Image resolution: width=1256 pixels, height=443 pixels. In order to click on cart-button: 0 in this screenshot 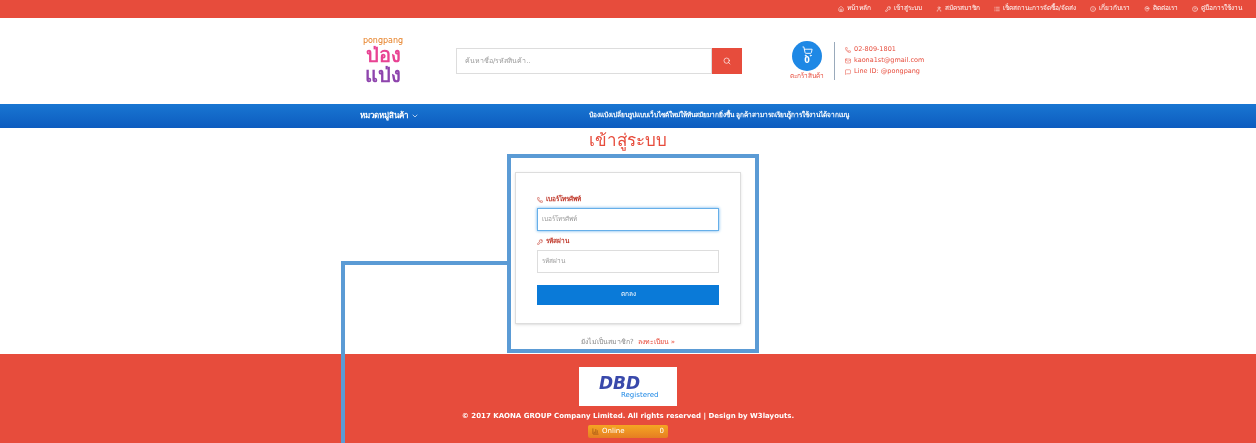, I will do `click(807, 55)`.